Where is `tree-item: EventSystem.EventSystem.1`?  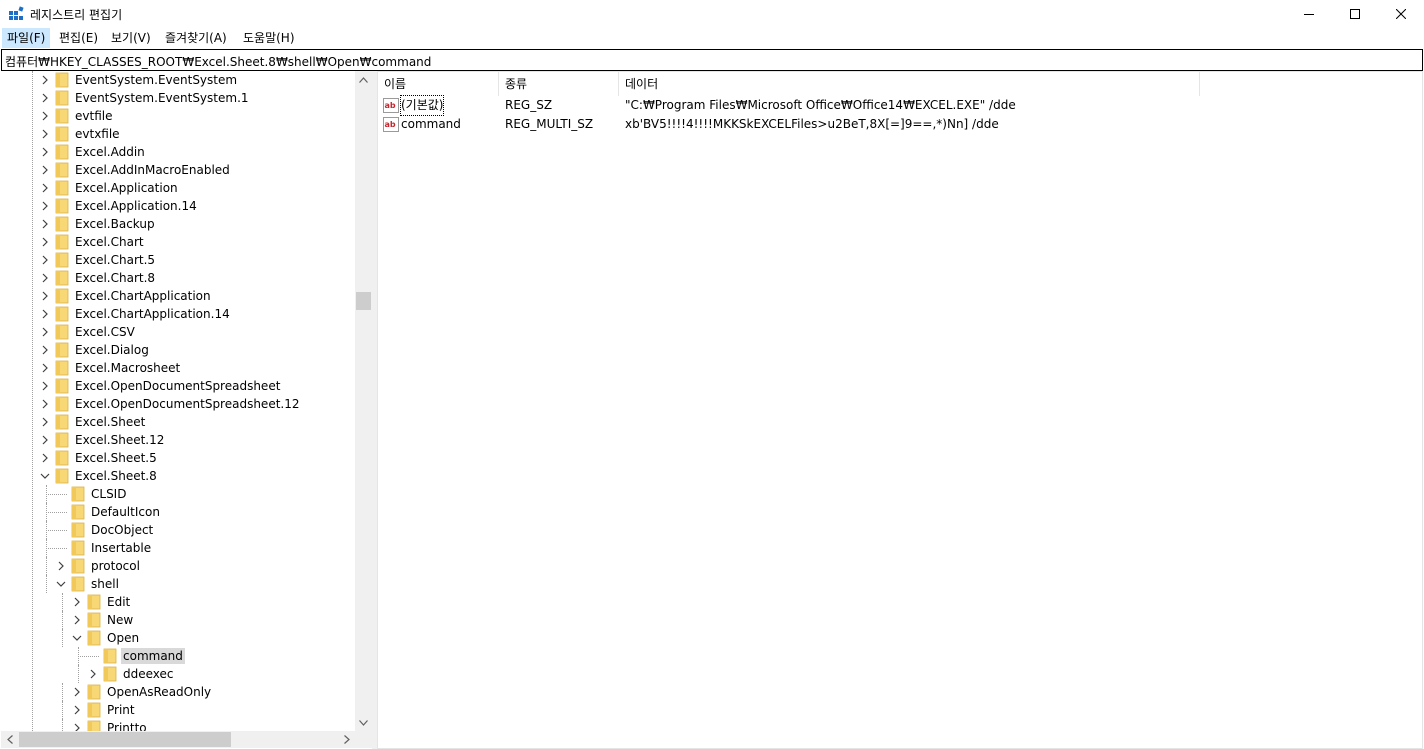 tree-item: EventSystem.EventSystem.1 is located at coordinates (178, 98).